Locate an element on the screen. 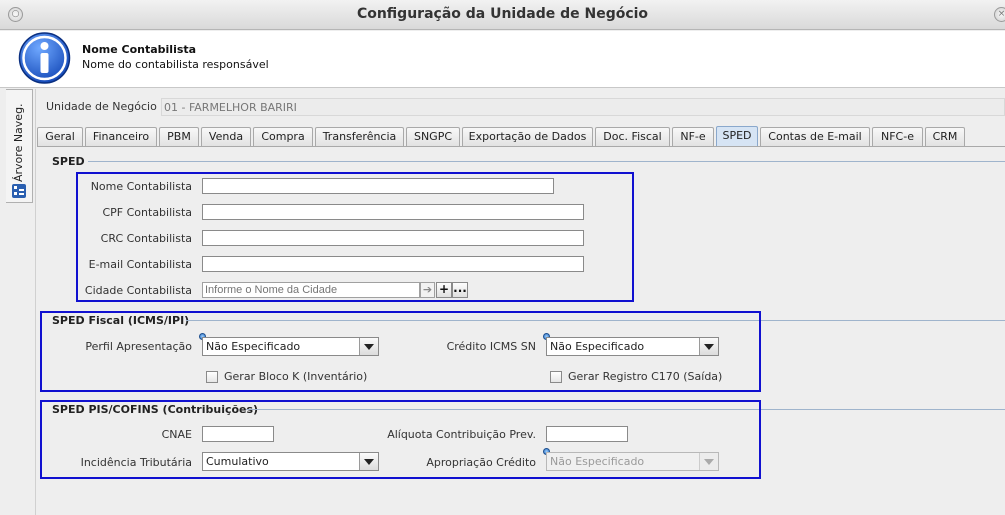 The height and width of the screenshot is (515, 1005). tab-venda: Venda is located at coordinates (226, 136).